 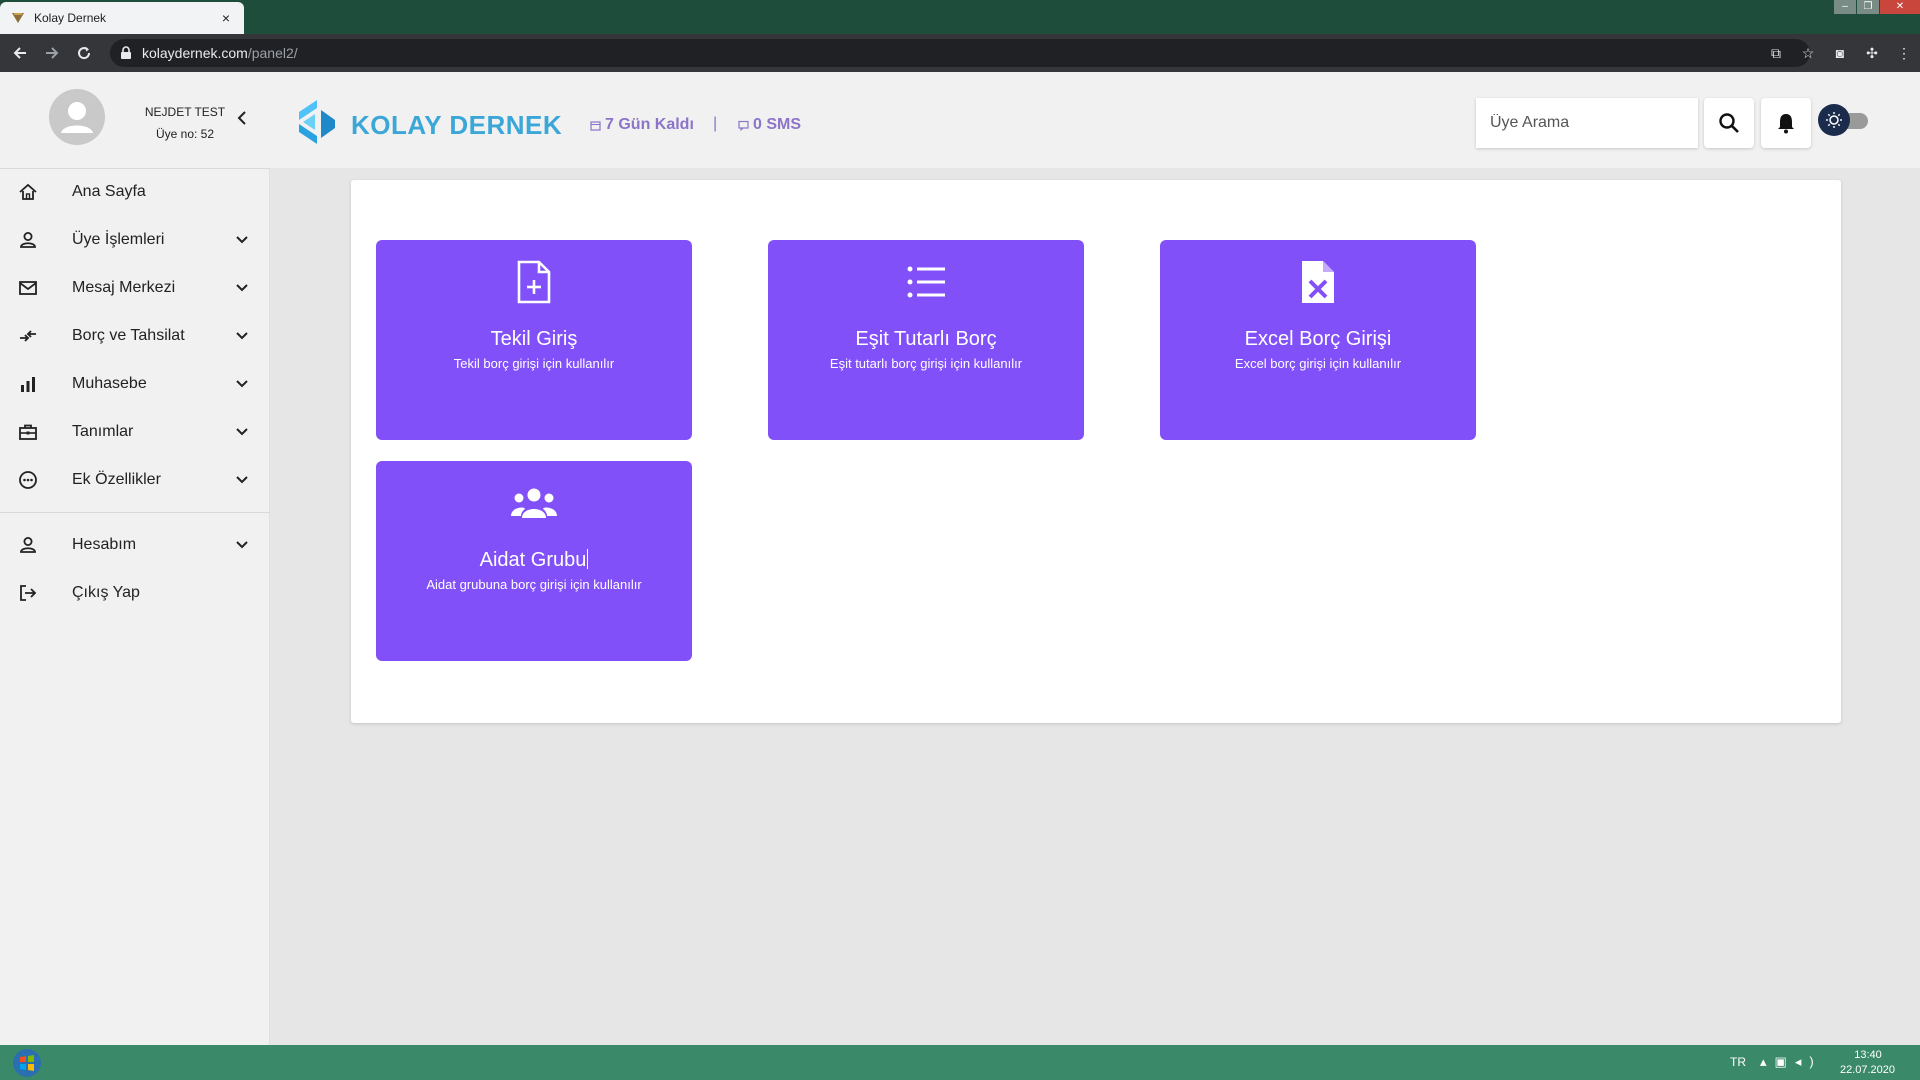 I want to click on browser-tab: Kolay Dernek ×, so click(x=122, y=18).